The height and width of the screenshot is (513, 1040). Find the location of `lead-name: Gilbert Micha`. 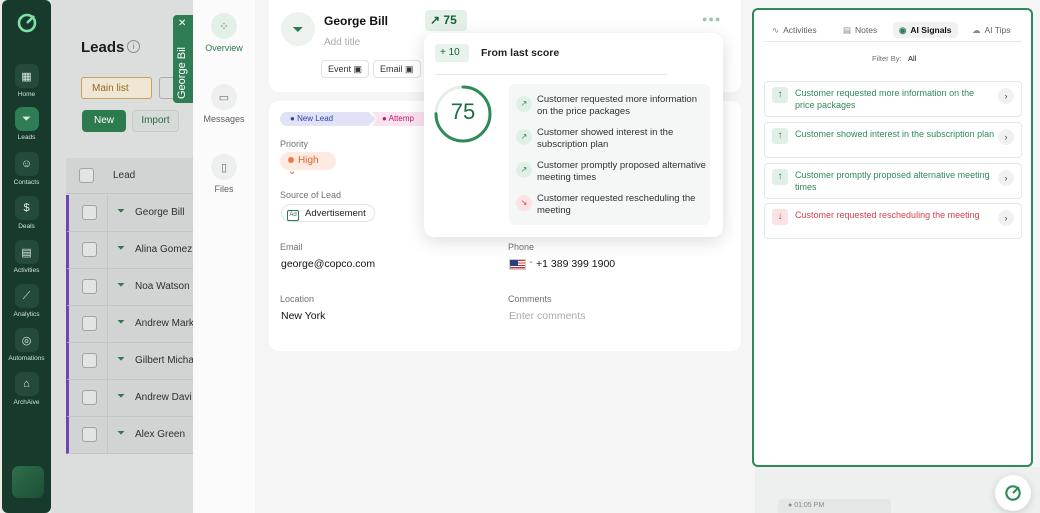

lead-name: Gilbert Micha is located at coordinates (164, 360).